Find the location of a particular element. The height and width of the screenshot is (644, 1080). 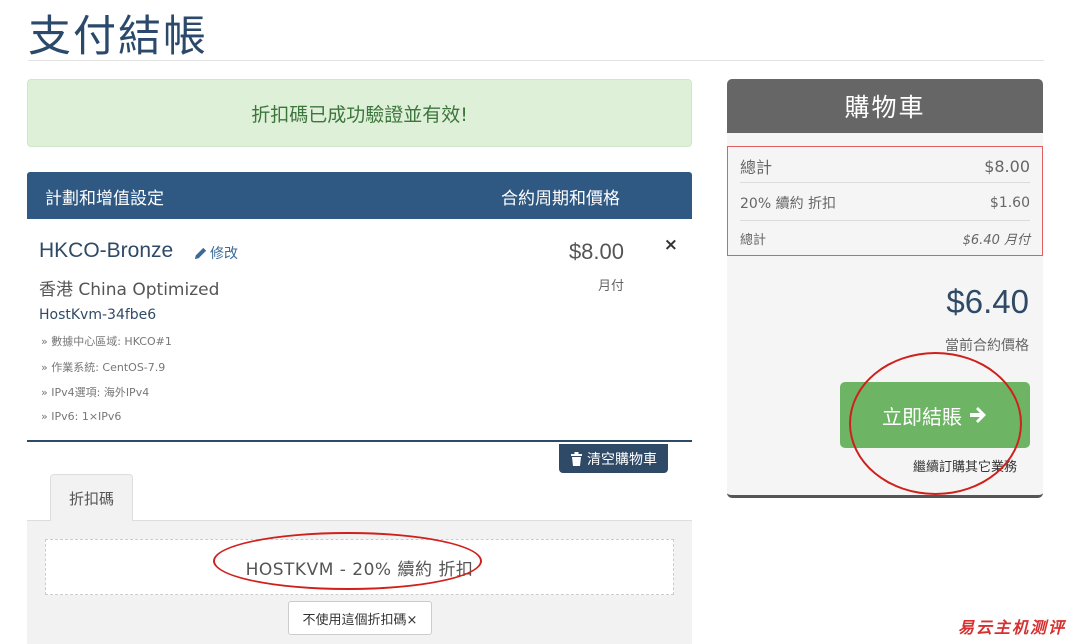

product-price: $8.00 is located at coordinates (596, 251).